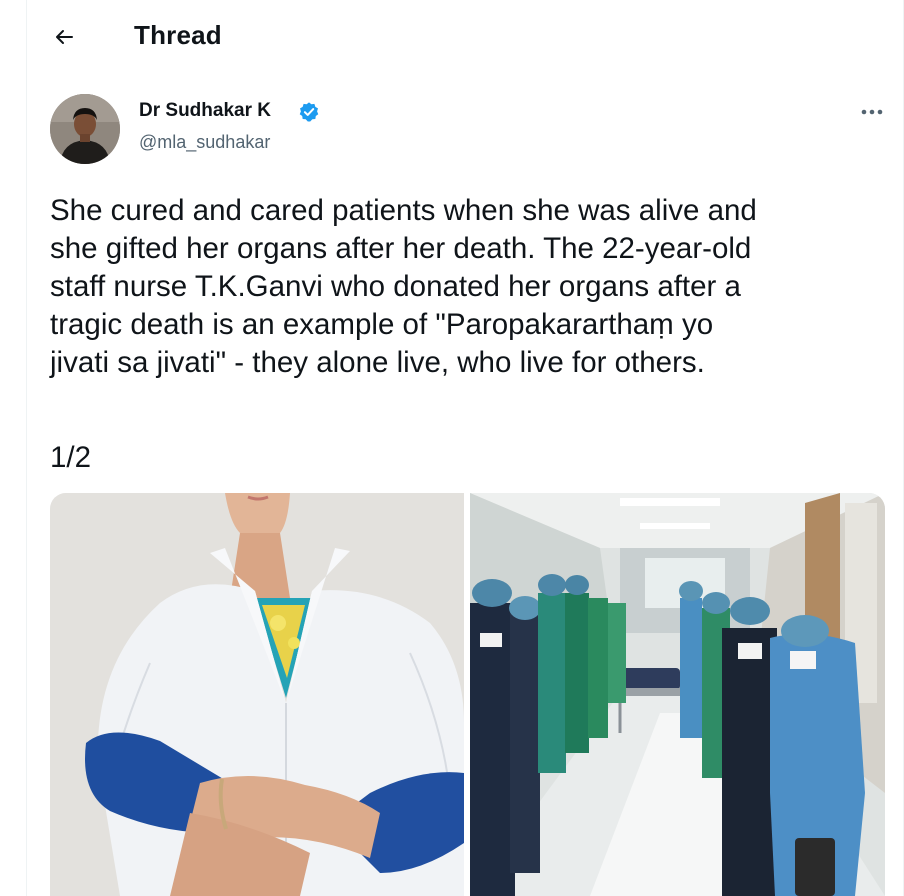 Image resolution: width=904 pixels, height=896 pixels. I want to click on page-title: Thread, so click(178, 35).